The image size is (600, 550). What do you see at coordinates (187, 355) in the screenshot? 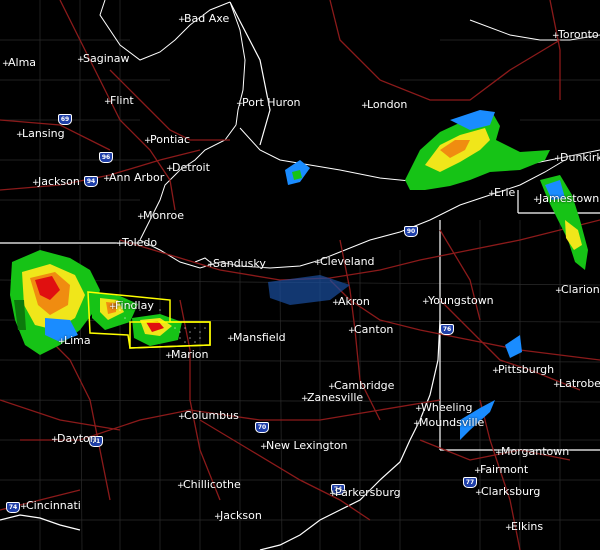
I see `city-label-marion: +Marion` at bounding box center [187, 355].